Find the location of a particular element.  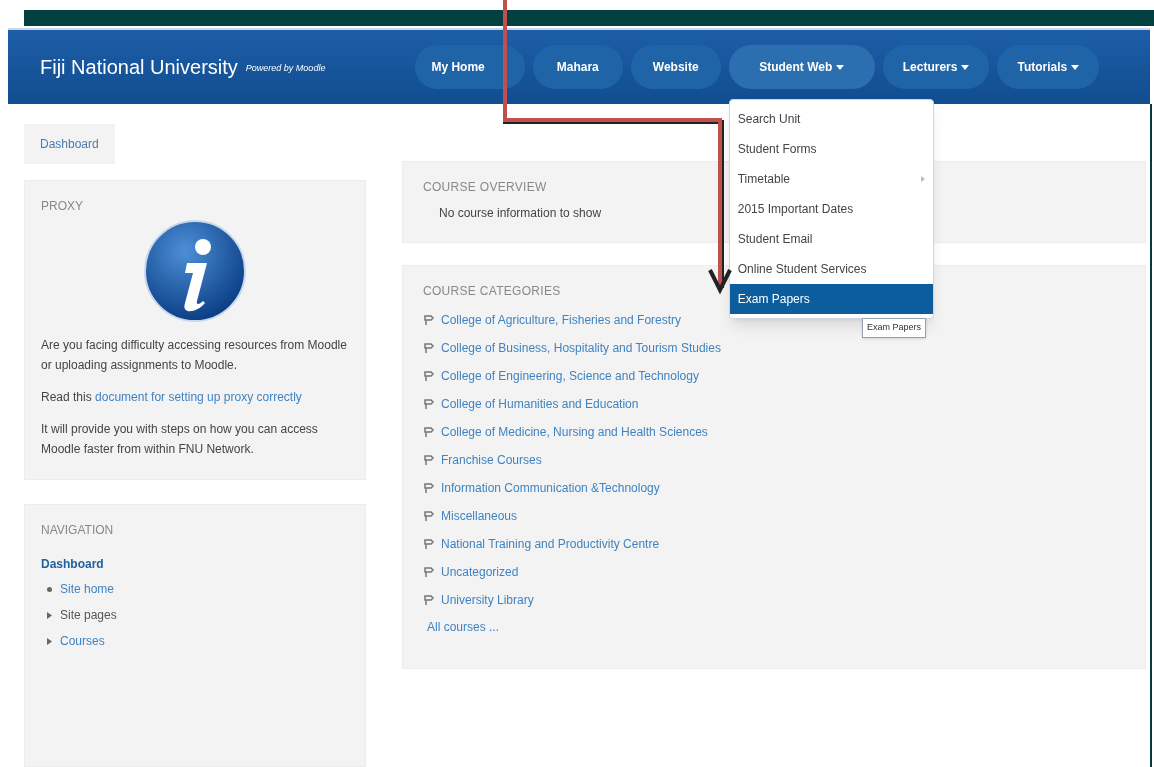

proxy-document-link: document for setting up proxy correctly is located at coordinates (198, 397).